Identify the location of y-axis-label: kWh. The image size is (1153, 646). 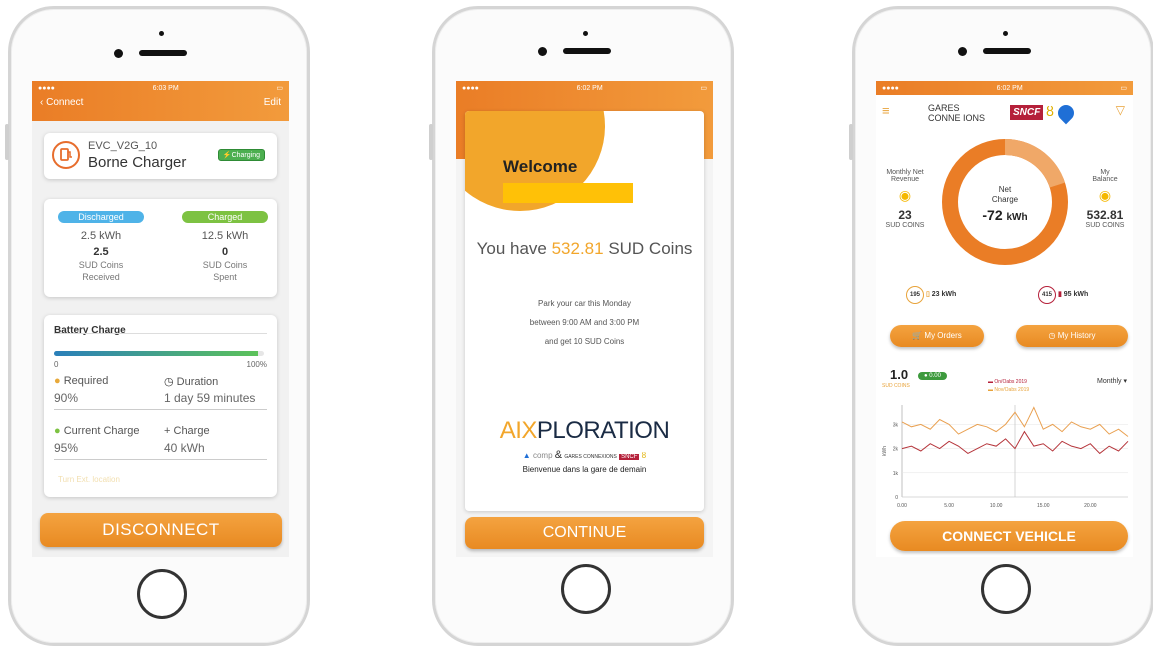
(885, 451).